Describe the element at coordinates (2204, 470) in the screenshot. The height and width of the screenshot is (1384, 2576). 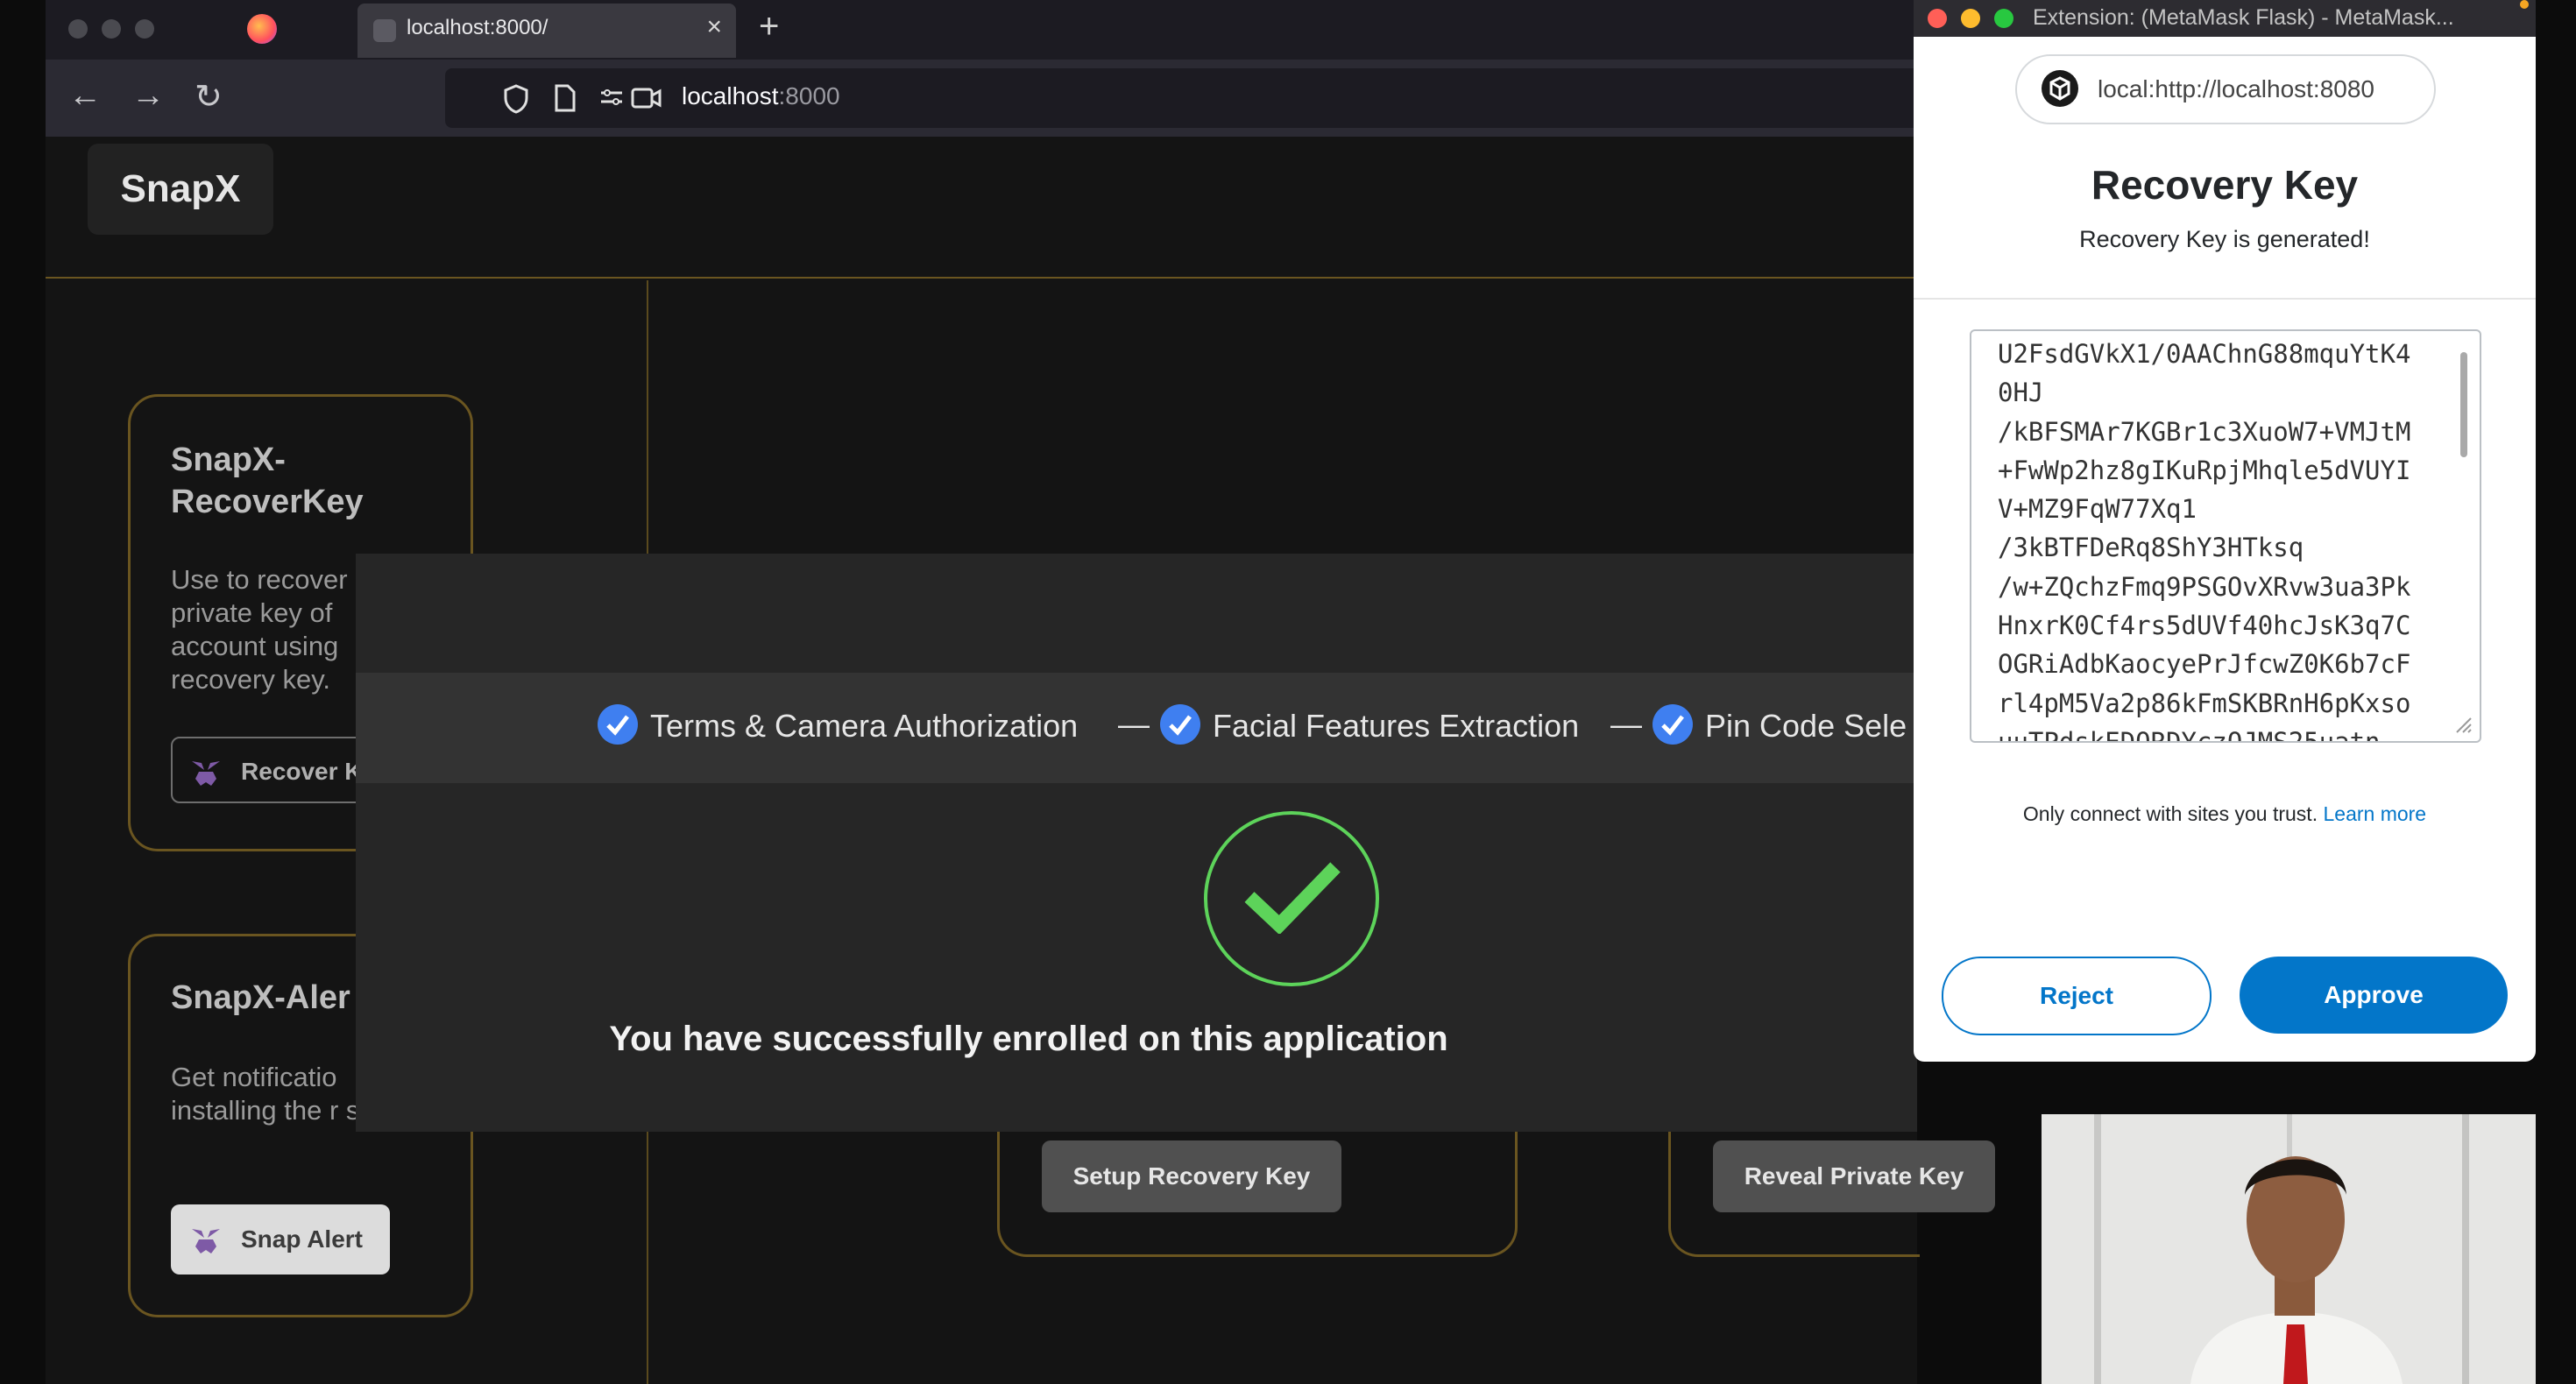
I see `key-line: +FwWp2hz8gIKuRpjMhqle5dVUYI` at that location.